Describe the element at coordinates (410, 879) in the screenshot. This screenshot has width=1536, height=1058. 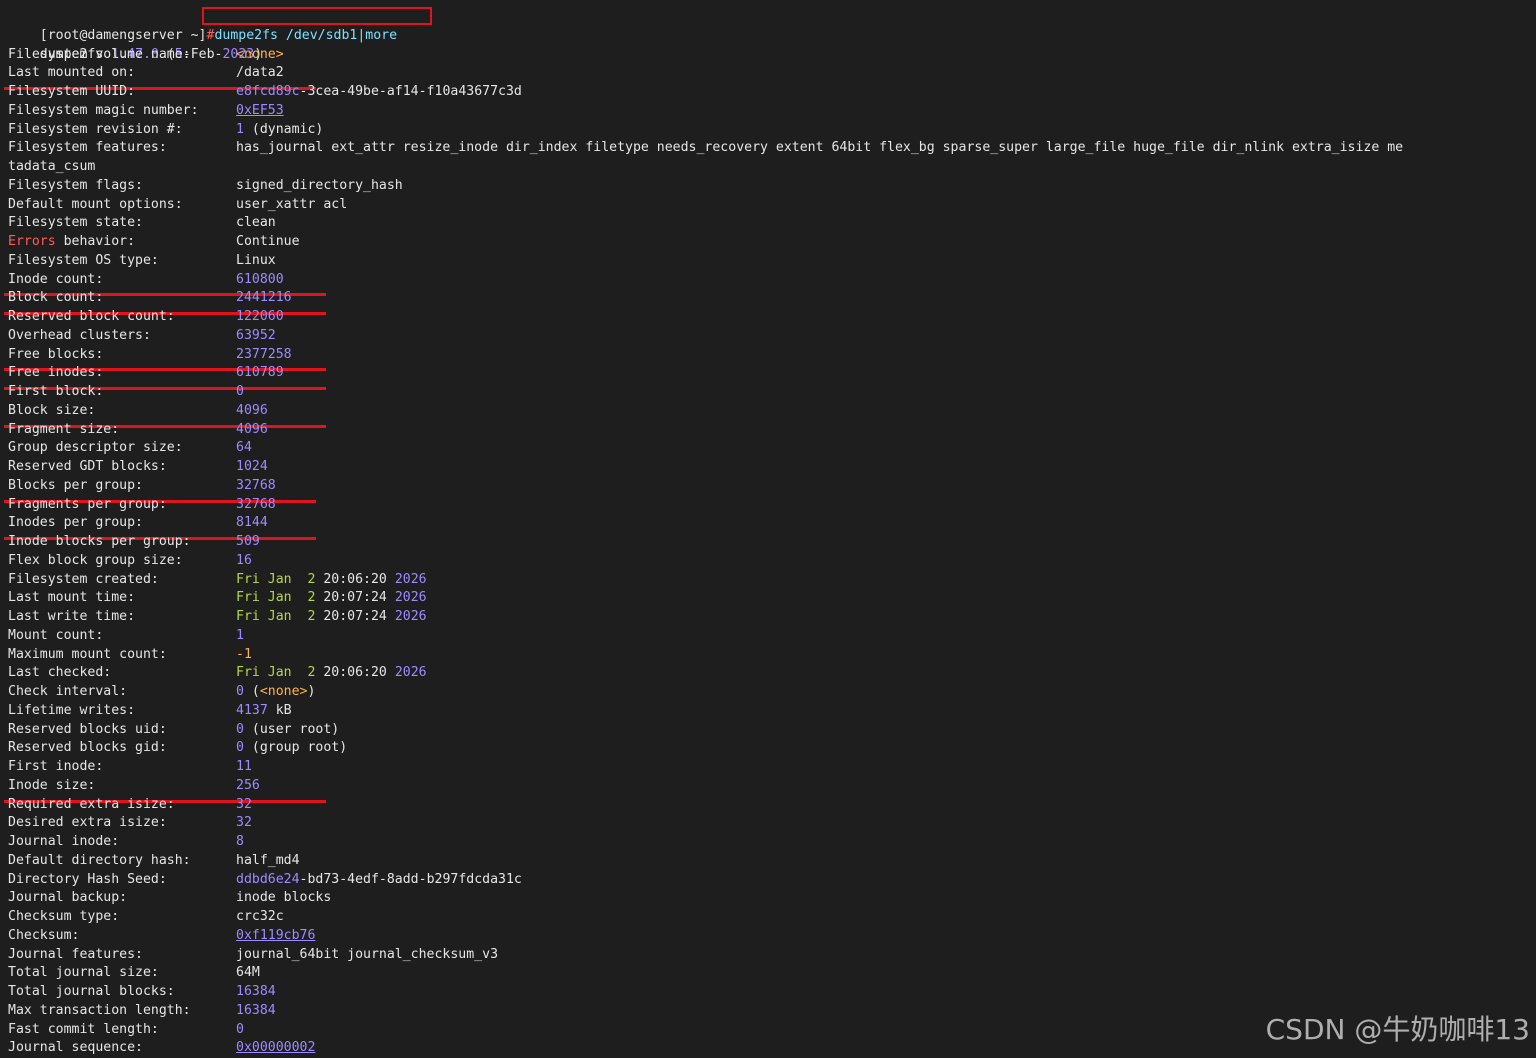
I see `field-value-part: -bd73-4edf-8add-b297fdcda31c` at that location.